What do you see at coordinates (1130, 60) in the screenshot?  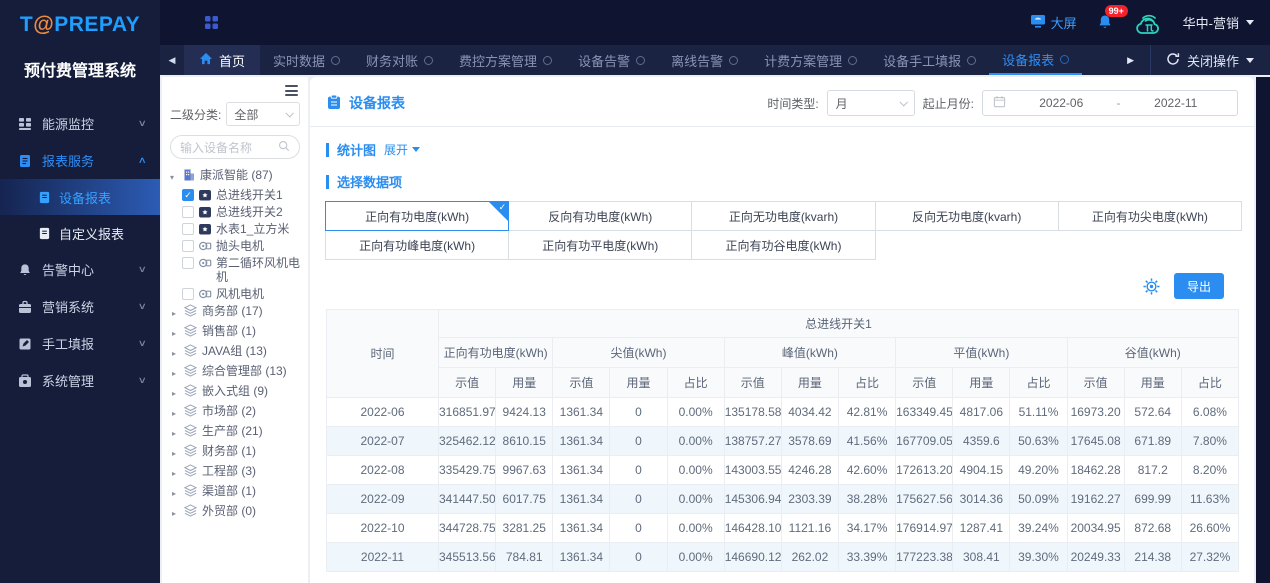 I see `tabs-scroll-right-icon: ▶` at bounding box center [1130, 60].